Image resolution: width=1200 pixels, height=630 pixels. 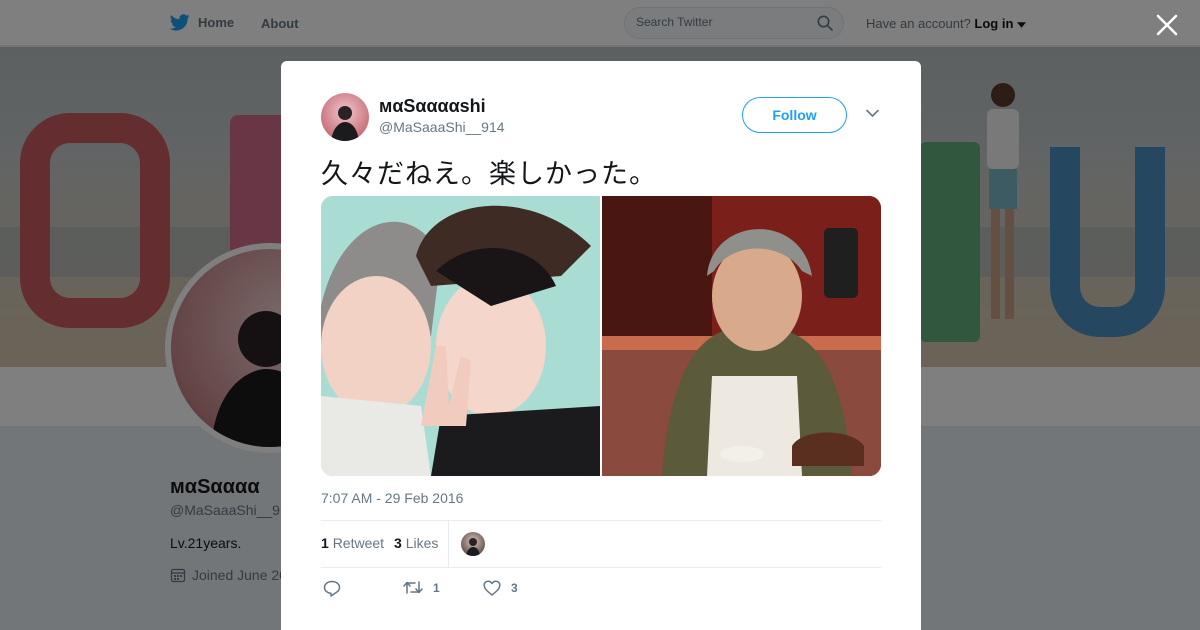 I want to click on retweet-button: 1, so click(x=421, y=587).